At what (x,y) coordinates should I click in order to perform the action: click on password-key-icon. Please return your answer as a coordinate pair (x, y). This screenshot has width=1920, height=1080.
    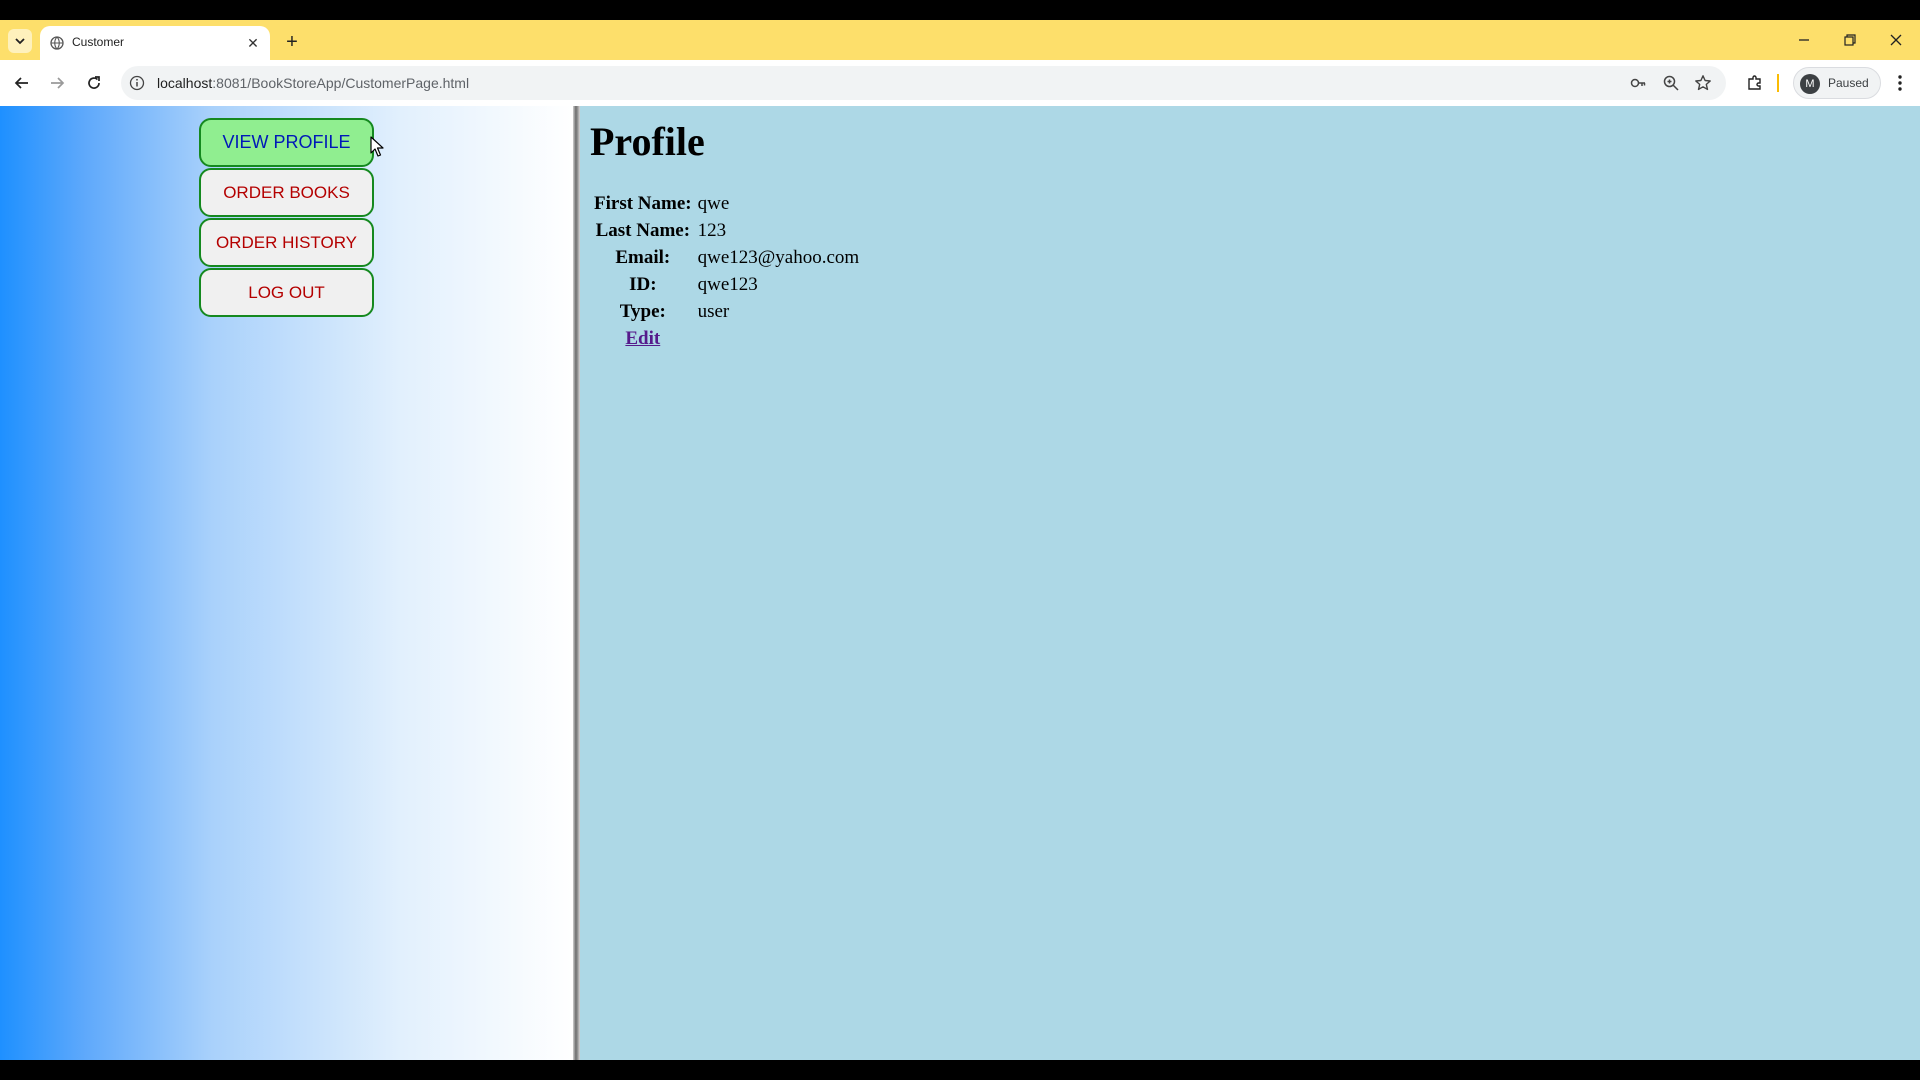
    Looking at the image, I should click on (1638, 83).